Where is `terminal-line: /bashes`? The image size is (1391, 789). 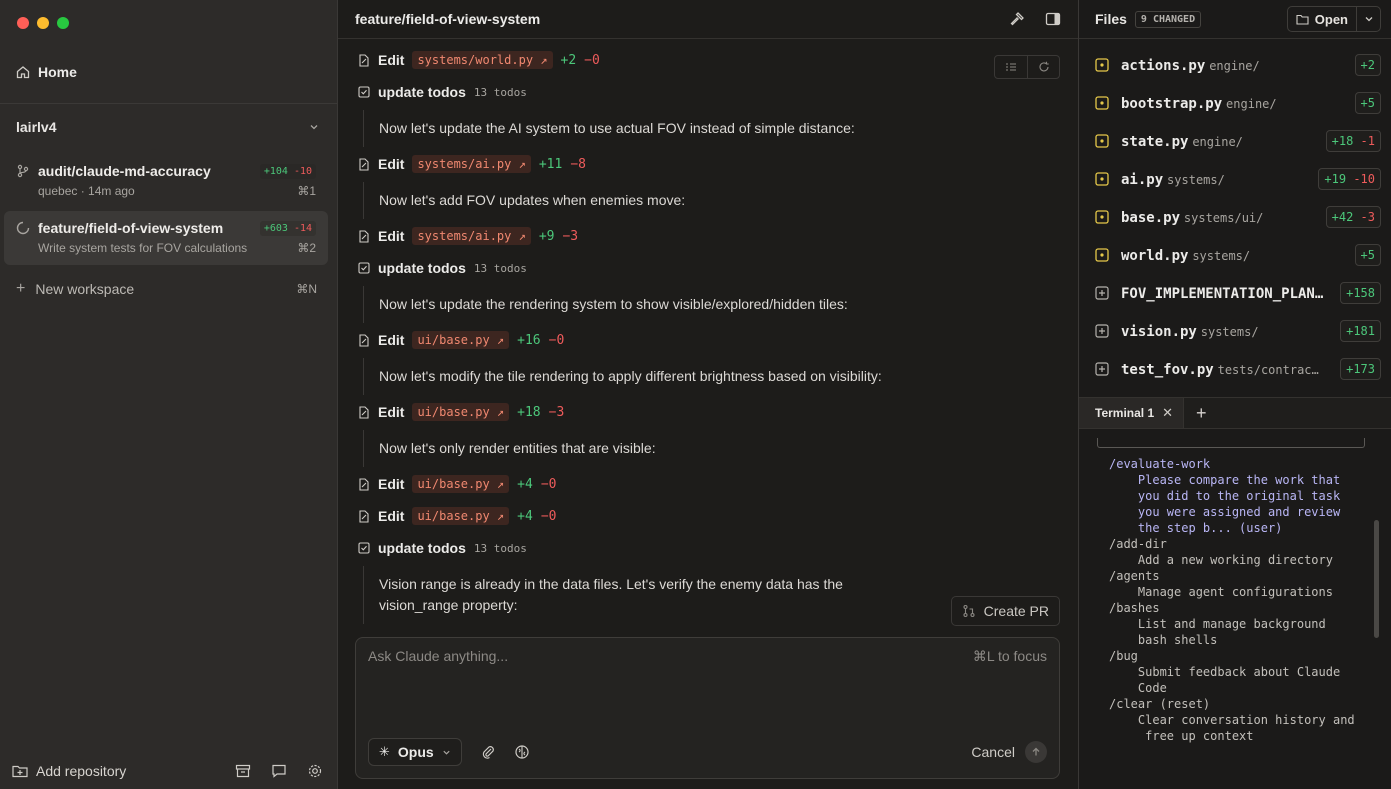
terminal-line: /bashes is located at coordinates (1134, 608).